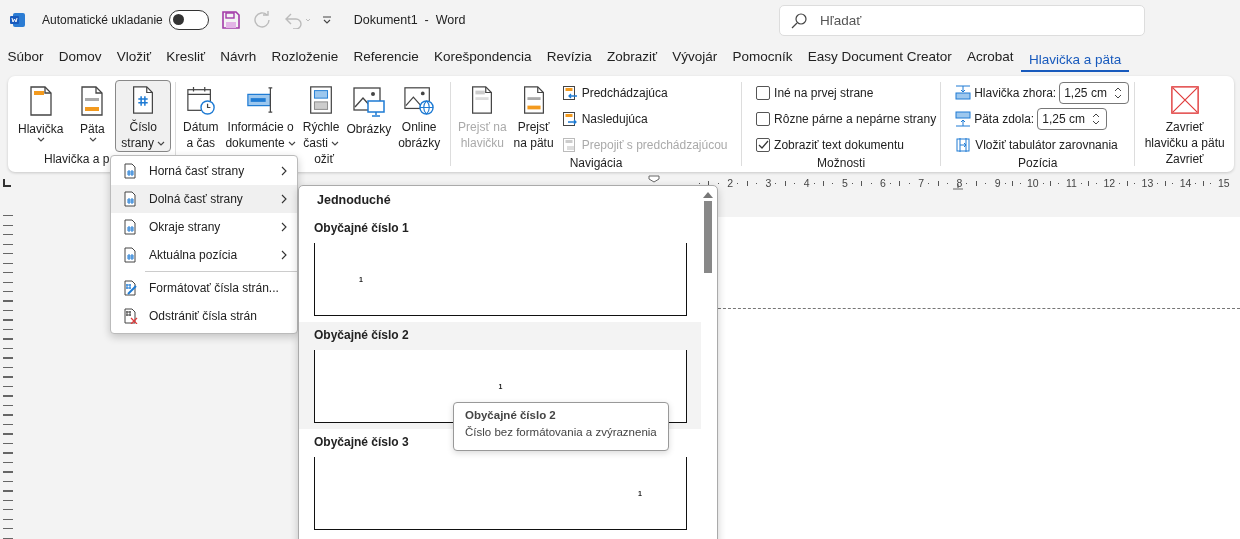 The height and width of the screenshot is (539, 1240). I want to click on ruler-number: 6, so click(883, 183).